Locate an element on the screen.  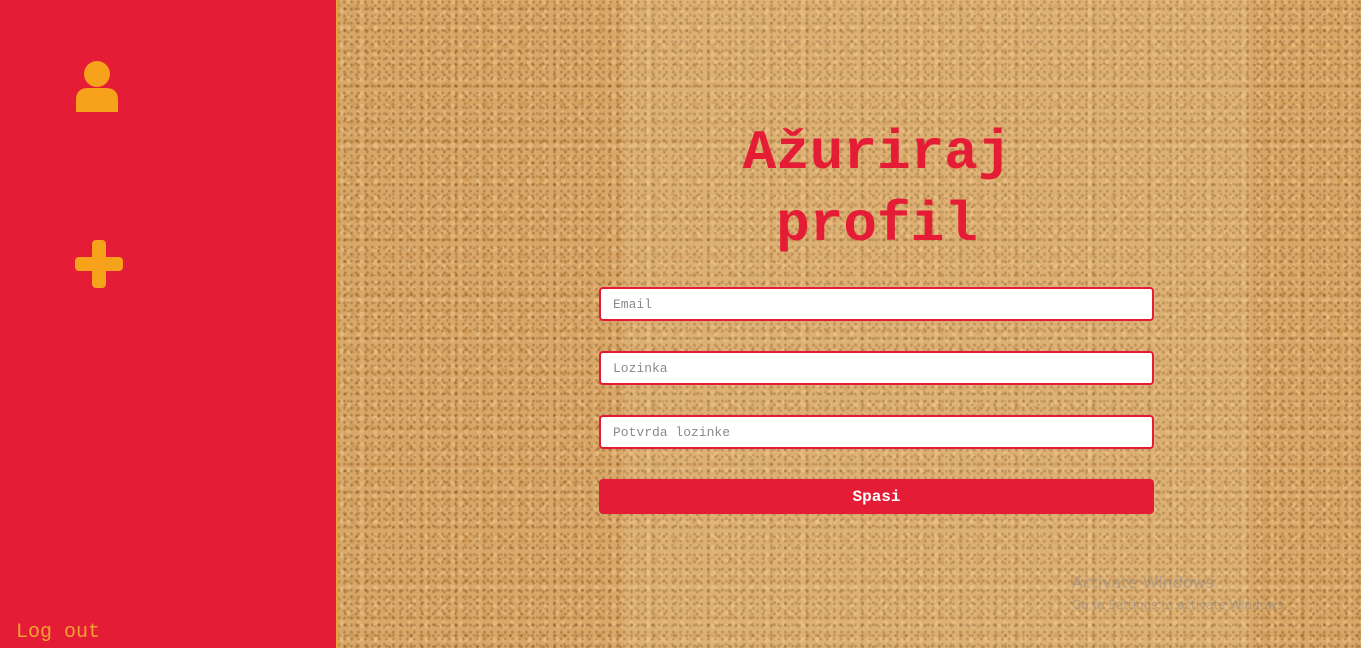
page-title-line-1: Ažuriraj is located at coordinates (877, 153).